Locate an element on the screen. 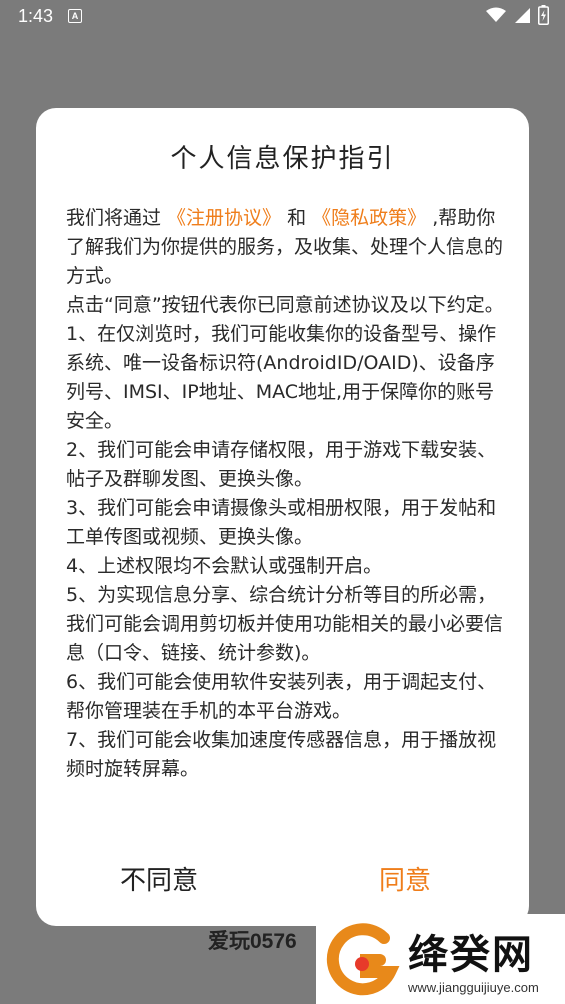 The height and width of the screenshot is (1004, 565). clause-7-paragraph: 7、我们可能会收集加速度传感器信息，用于播放视频时旋转屏幕。 is located at coordinates (281, 754).